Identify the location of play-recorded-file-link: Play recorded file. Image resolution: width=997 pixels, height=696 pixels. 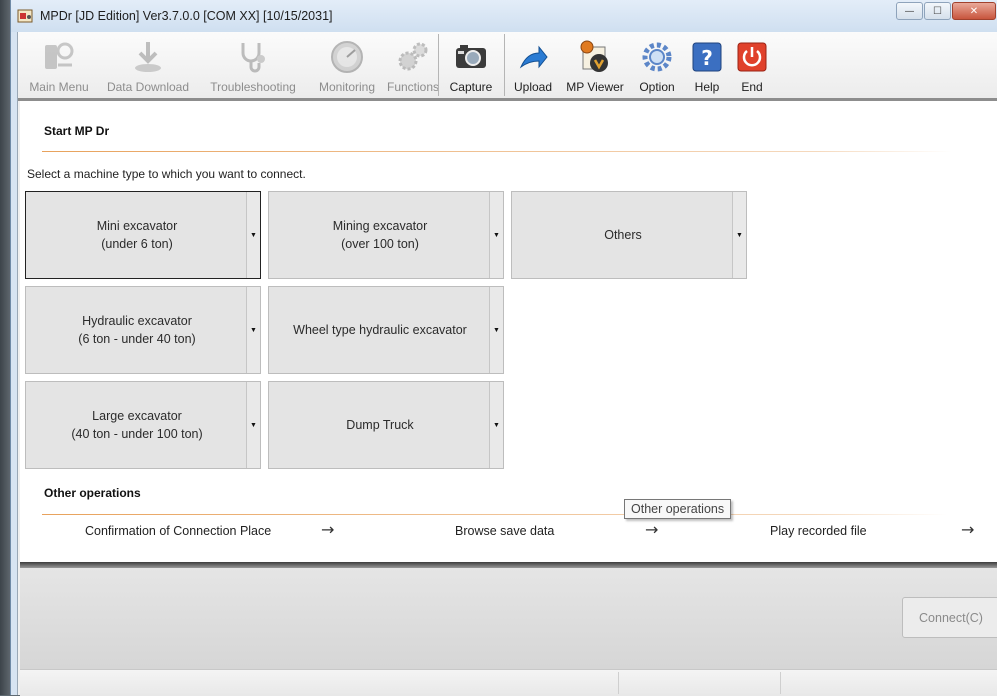
(818, 531).